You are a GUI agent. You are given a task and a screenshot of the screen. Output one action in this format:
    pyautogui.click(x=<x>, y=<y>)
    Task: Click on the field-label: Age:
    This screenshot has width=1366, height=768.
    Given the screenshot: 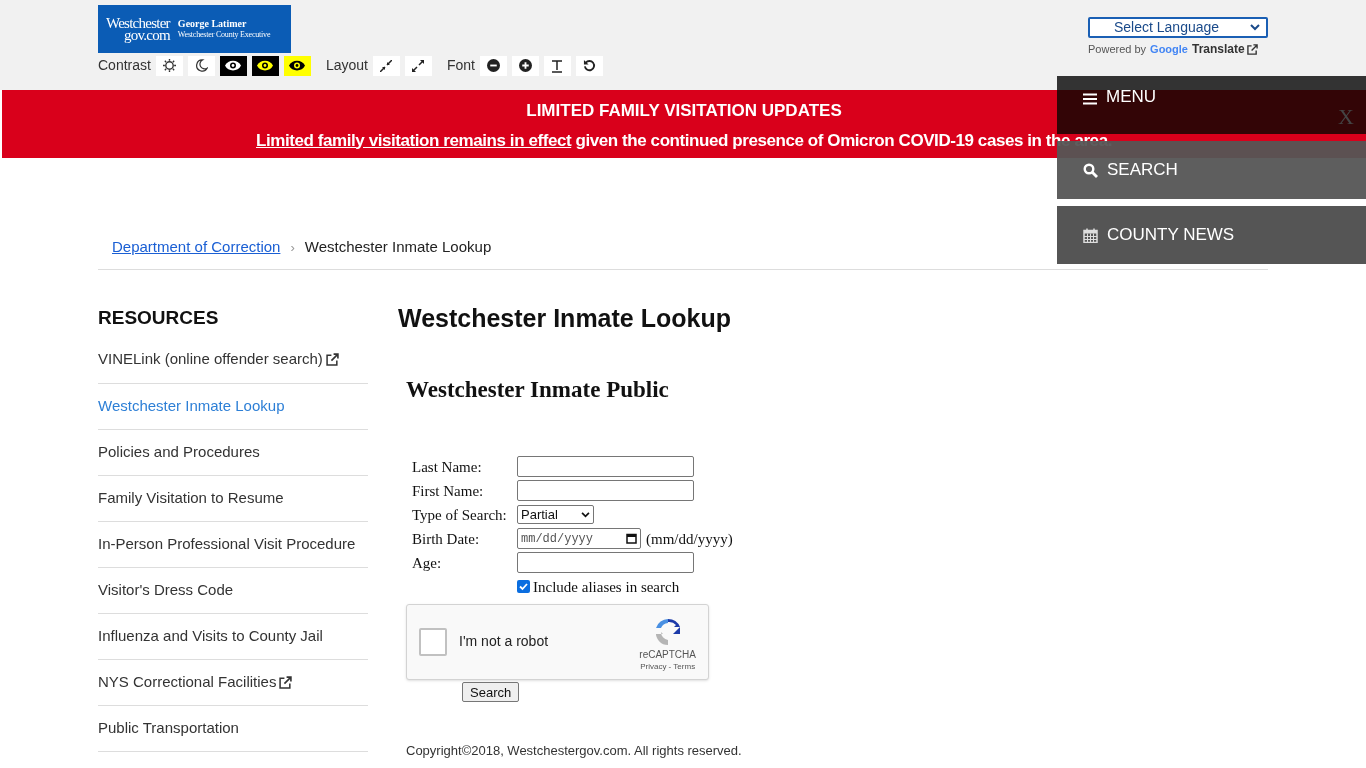 What is the action you would take?
    pyautogui.click(x=427, y=563)
    